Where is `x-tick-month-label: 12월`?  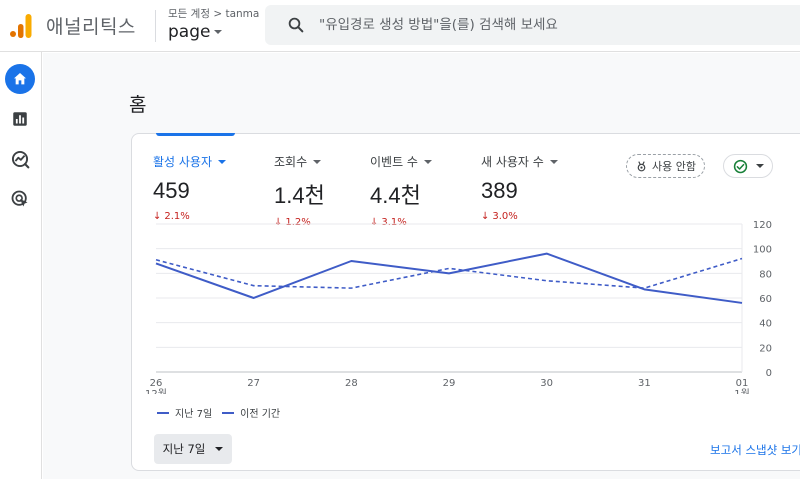
x-tick-month-label: 12월 is located at coordinates (156, 391).